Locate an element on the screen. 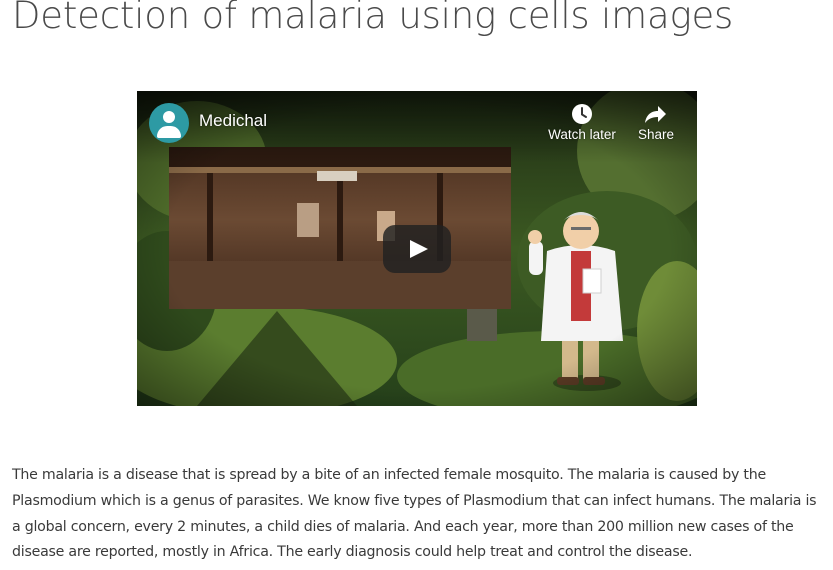 This screenshot has width=833, height=570. play-icon is located at coordinates (419, 249).